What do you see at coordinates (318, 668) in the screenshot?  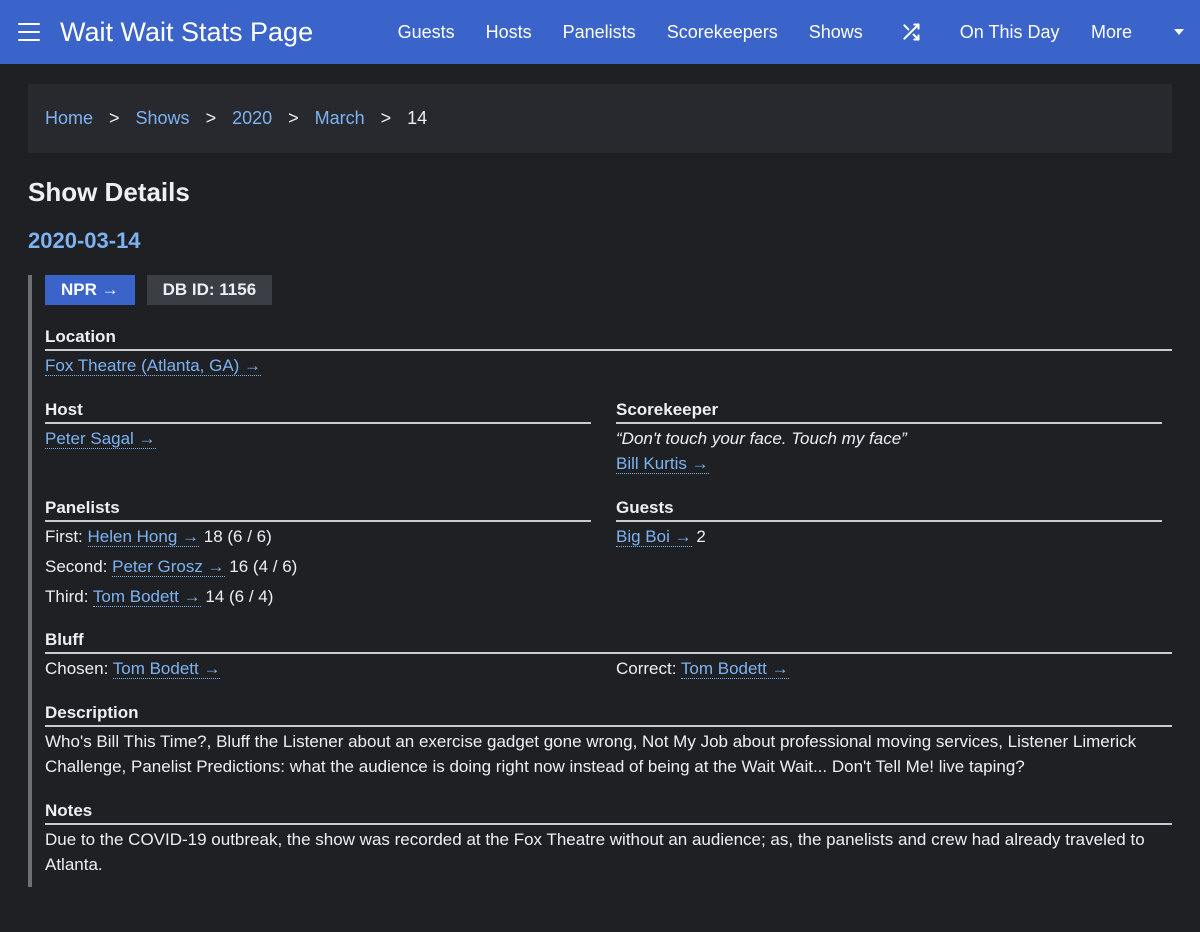 I see `bluff-chosen: Chosen: Tom Bodett →` at bounding box center [318, 668].